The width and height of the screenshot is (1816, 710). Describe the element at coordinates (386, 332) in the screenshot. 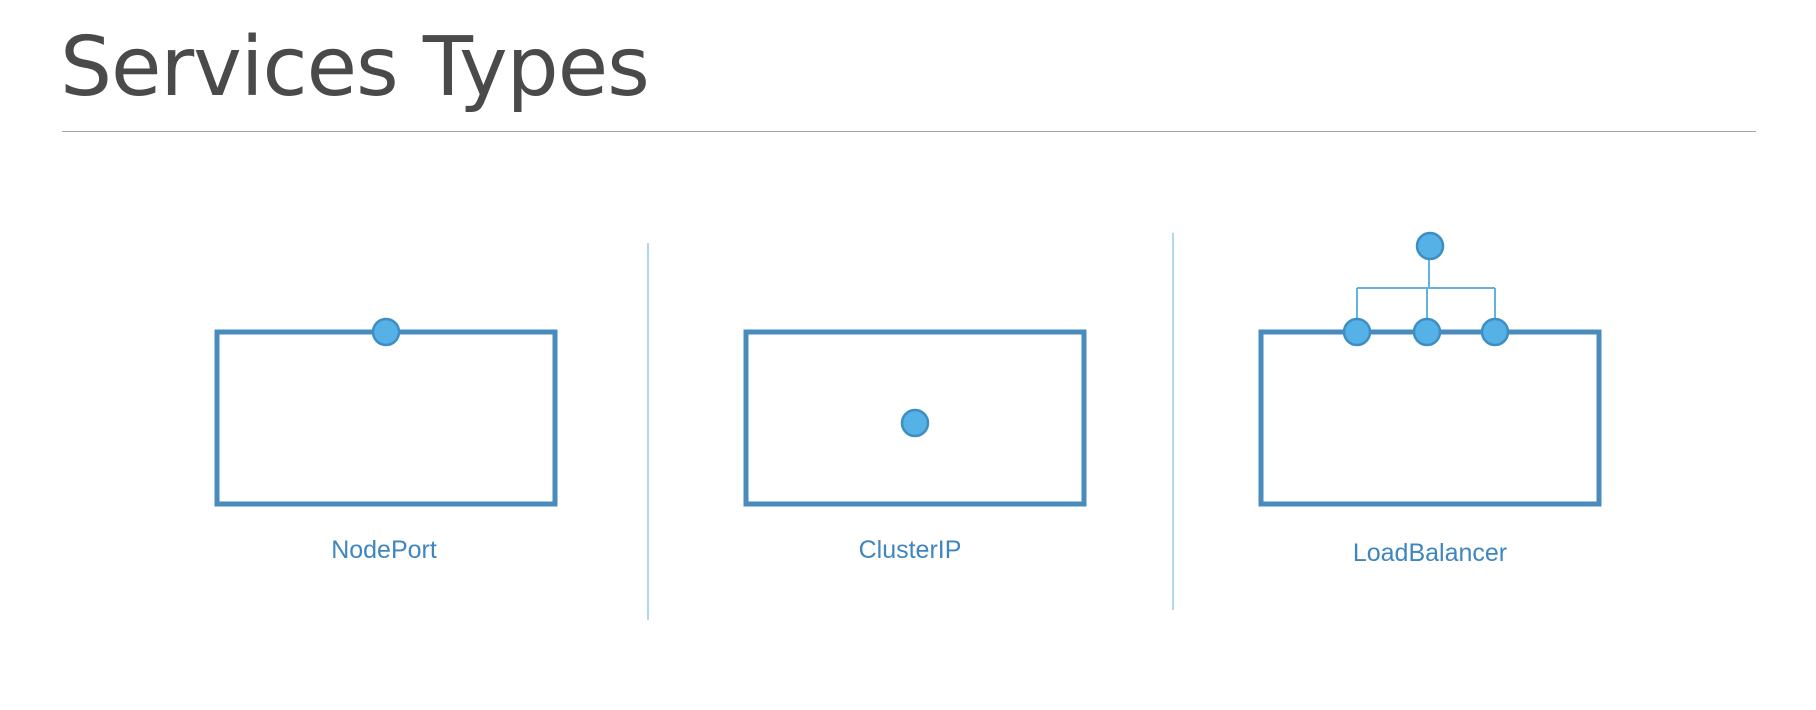

I see `nodeport-port-icon` at that location.